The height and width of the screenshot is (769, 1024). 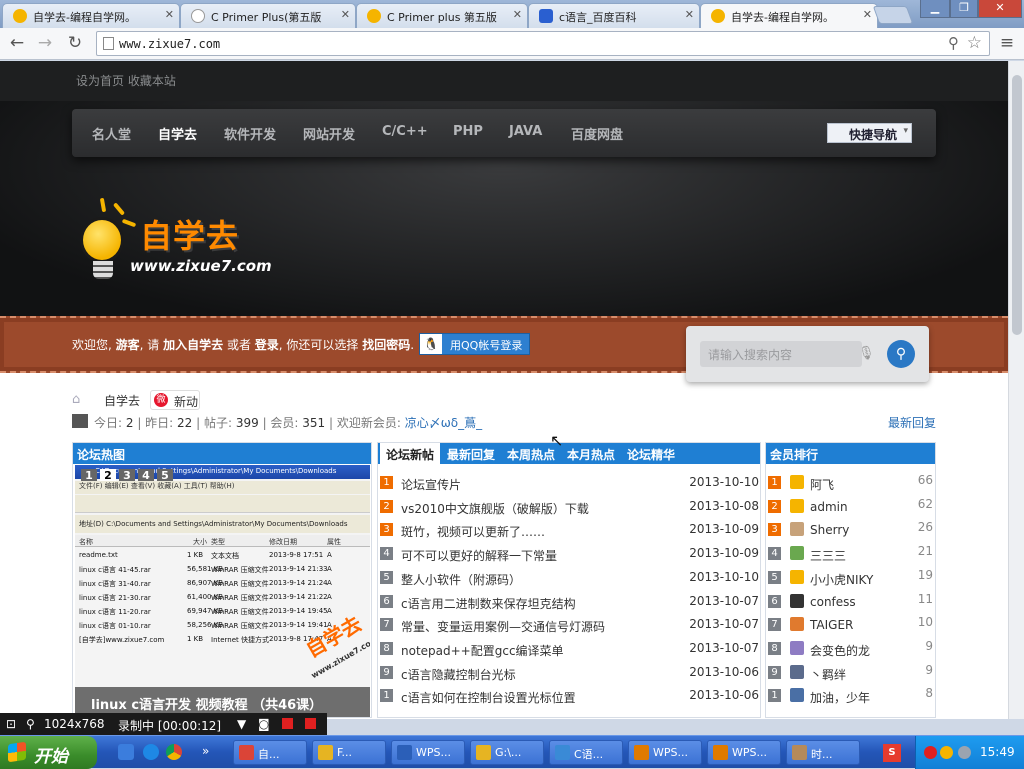 What do you see at coordinates (310, 723) in the screenshot?
I see `stop-icon` at bounding box center [310, 723].